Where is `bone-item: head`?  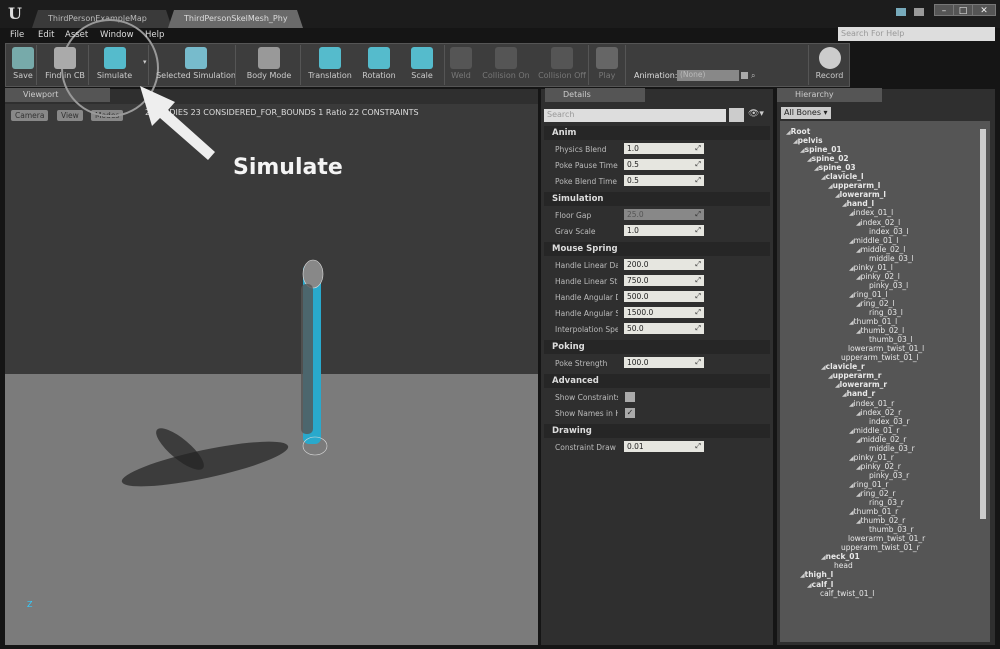
bone-item: head is located at coordinates (843, 565).